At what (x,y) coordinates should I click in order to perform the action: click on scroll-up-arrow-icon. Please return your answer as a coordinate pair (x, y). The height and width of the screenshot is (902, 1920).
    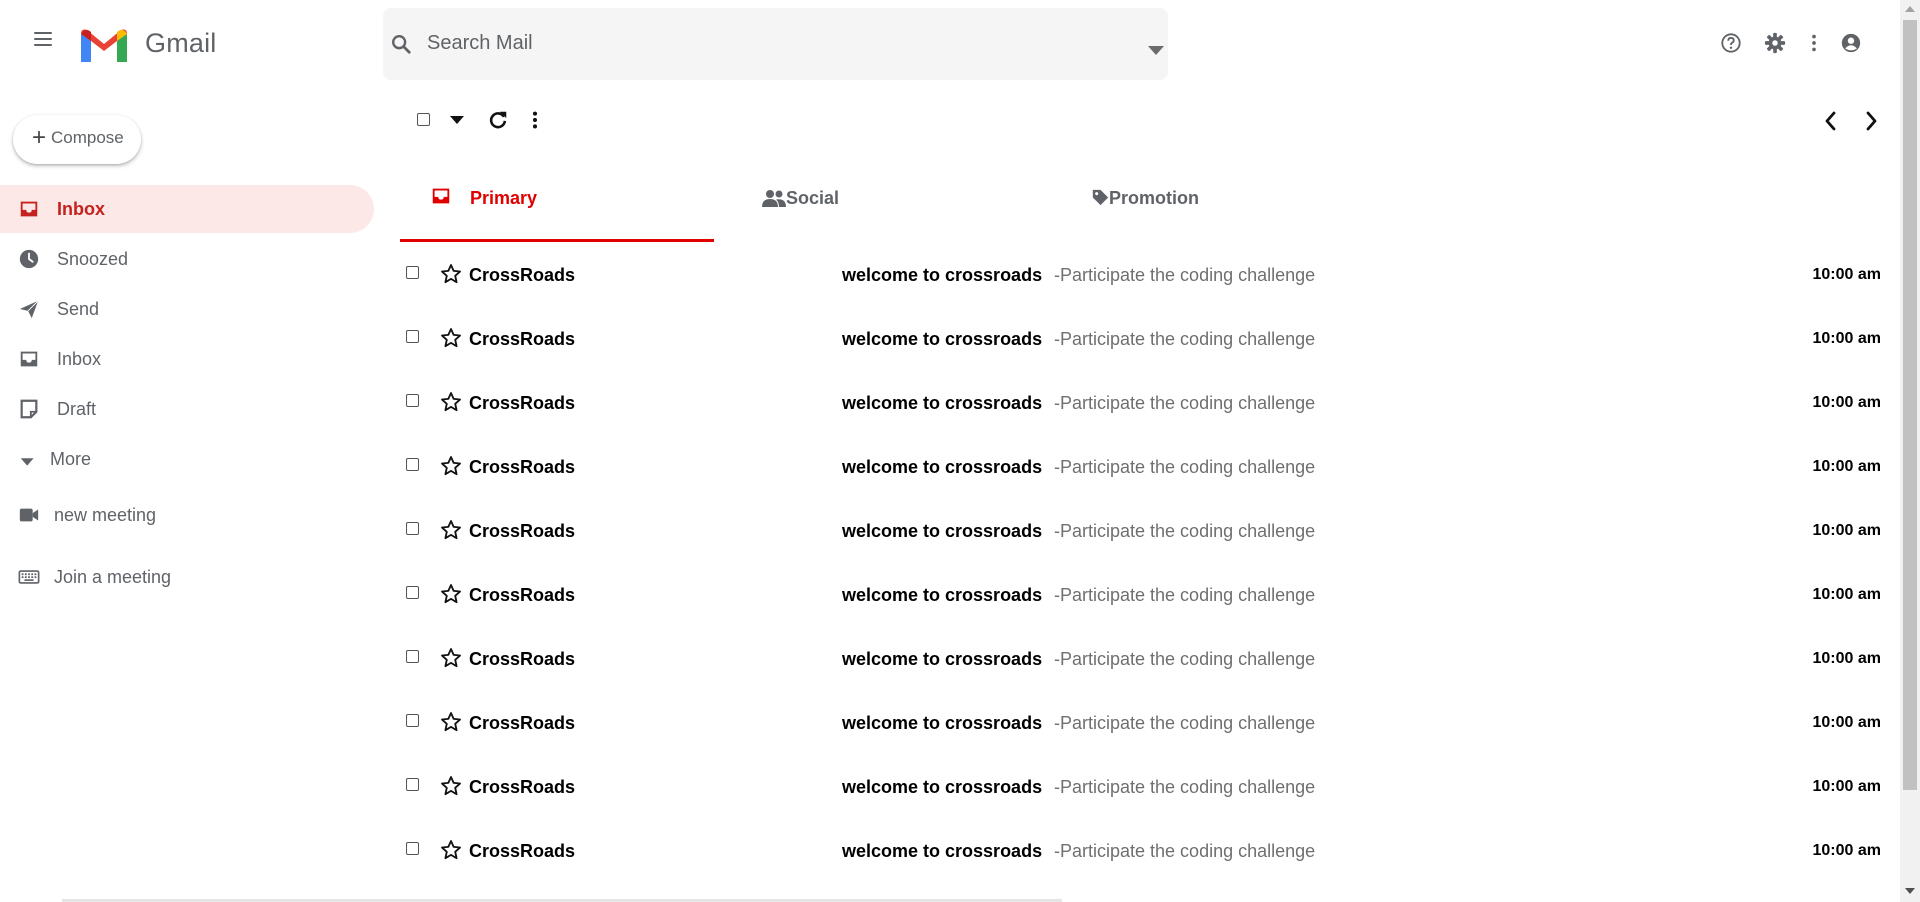
    Looking at the image, I should click on (1910, 9).